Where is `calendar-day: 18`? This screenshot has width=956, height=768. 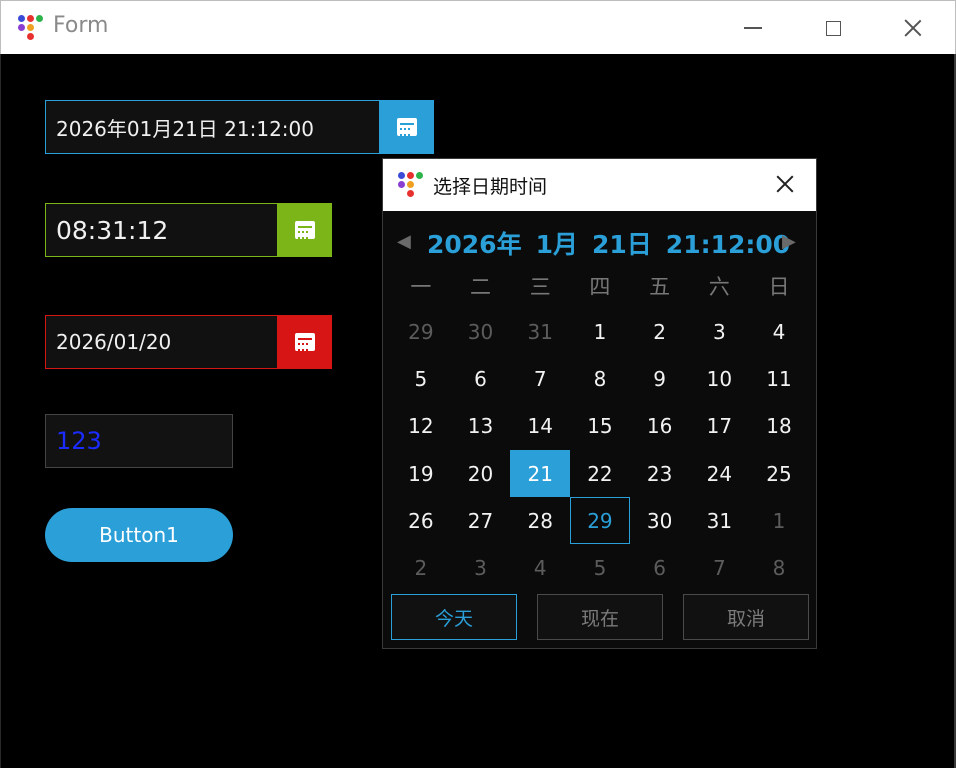
calendar-day: 18 is located at coordinates (779, 426).